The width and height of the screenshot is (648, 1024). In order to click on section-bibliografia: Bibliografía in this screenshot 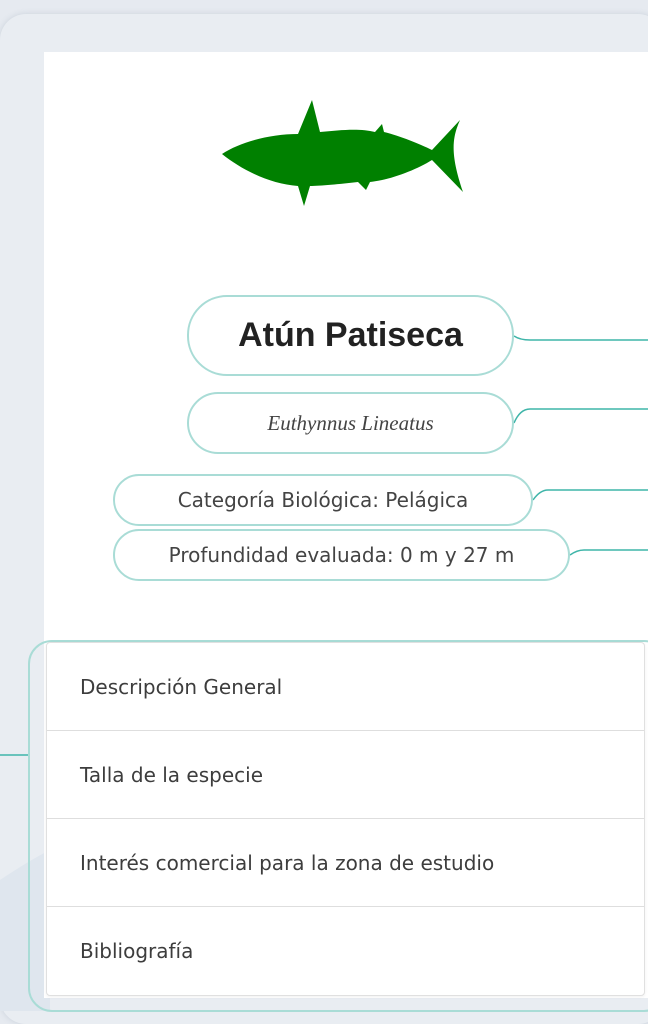, I will do `click(345, 951)`.